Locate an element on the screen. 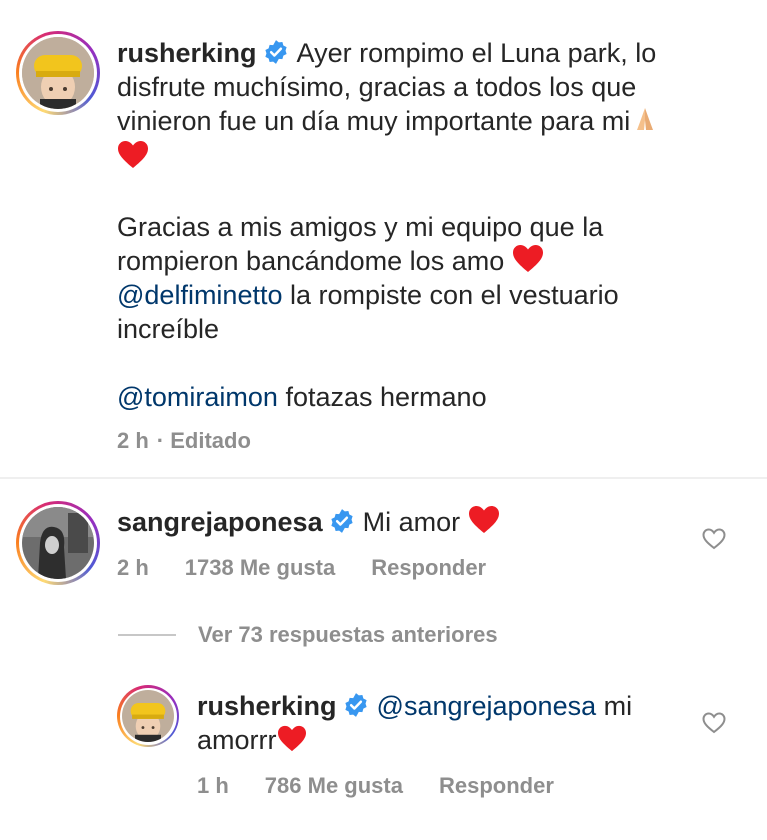  sangrejaponesa-avatar-image is located at coordinates (58, 543).